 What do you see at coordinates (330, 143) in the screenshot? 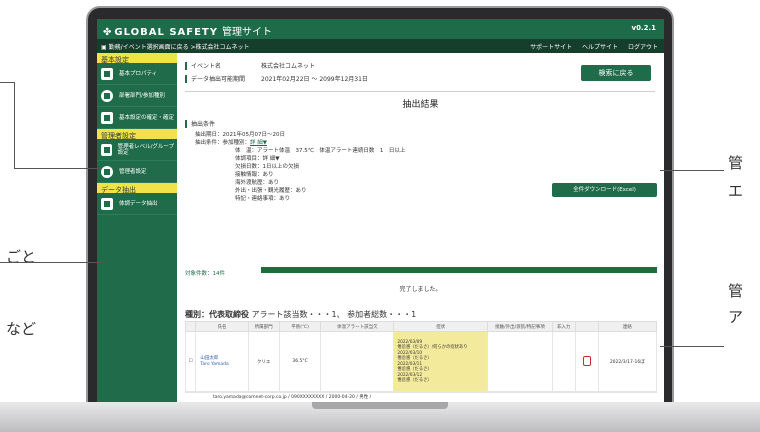
I see `condition-type: 抽出条件：参加種別：詳 細▼` at bounding box center [330, 143].